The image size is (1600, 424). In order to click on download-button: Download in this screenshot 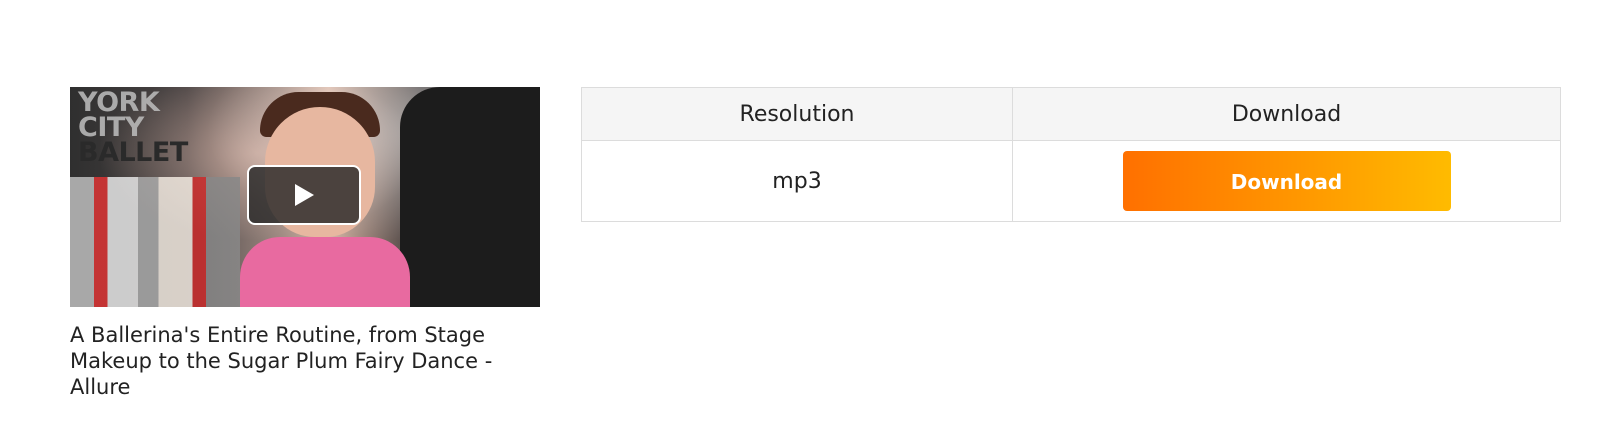, I will do `click(1286, 181)`.